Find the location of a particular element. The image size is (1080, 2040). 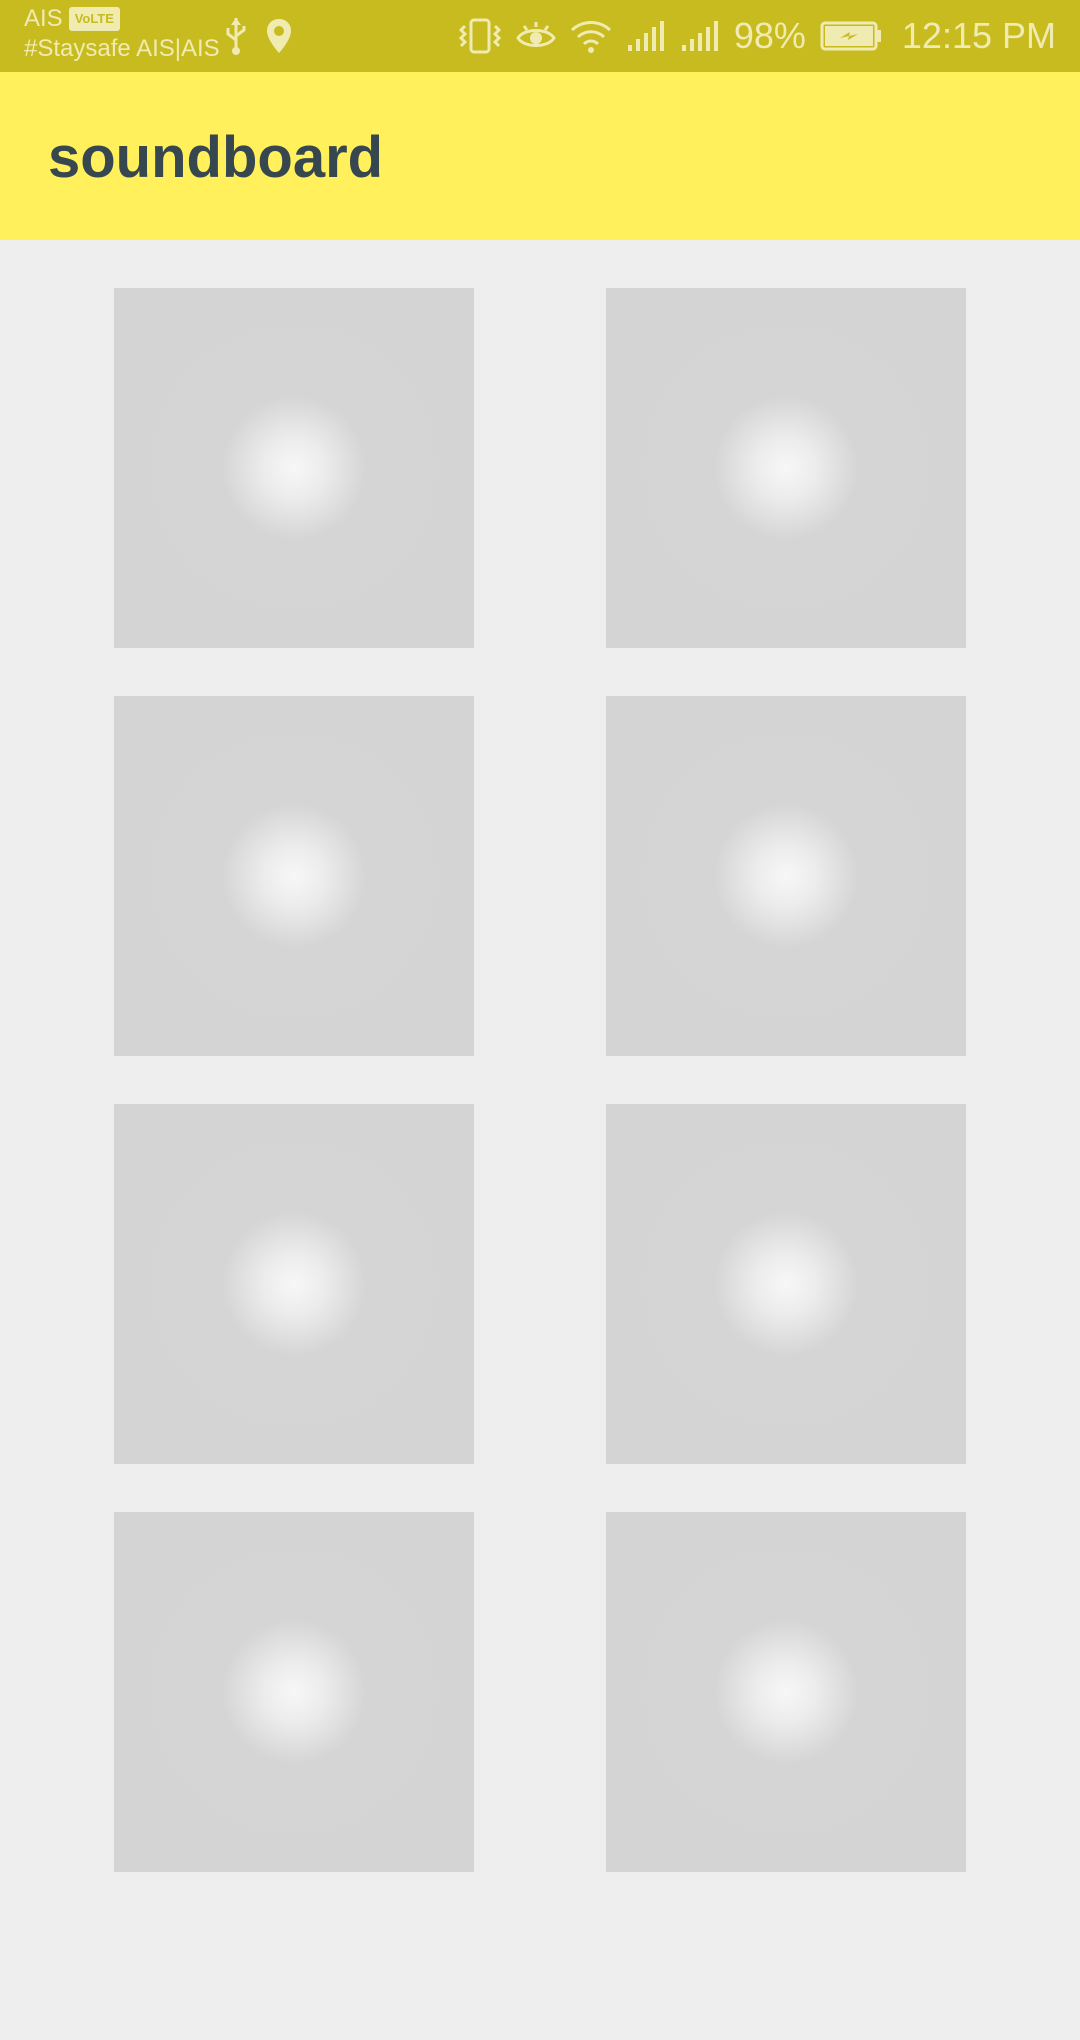

battery-percent: 98% is located at coordinates (769, 35).